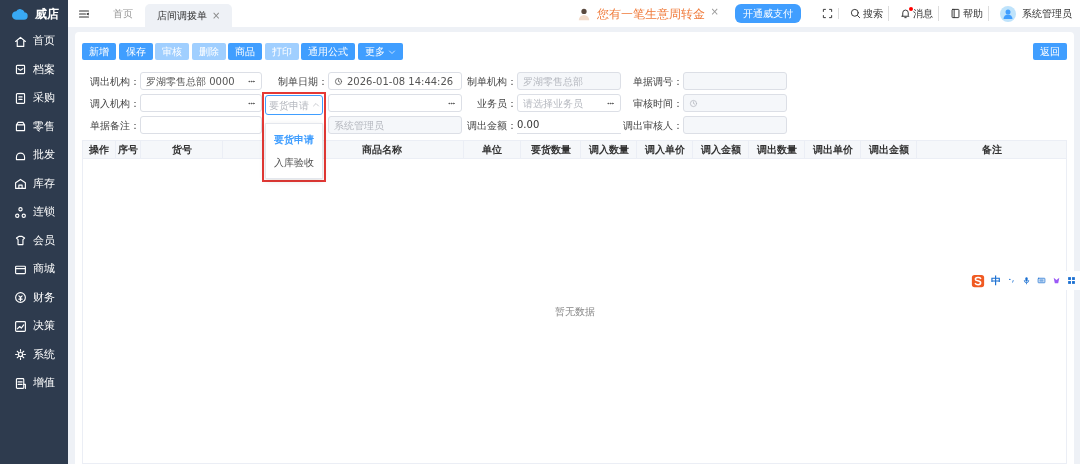 This screenshot has height=464, width=1080. I want to click on bell-icon, so click(905, 13).